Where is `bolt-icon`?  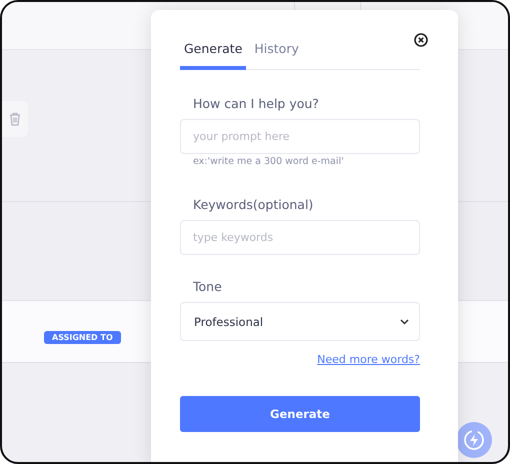
bolt-icon is located at coordinates (474, 440).